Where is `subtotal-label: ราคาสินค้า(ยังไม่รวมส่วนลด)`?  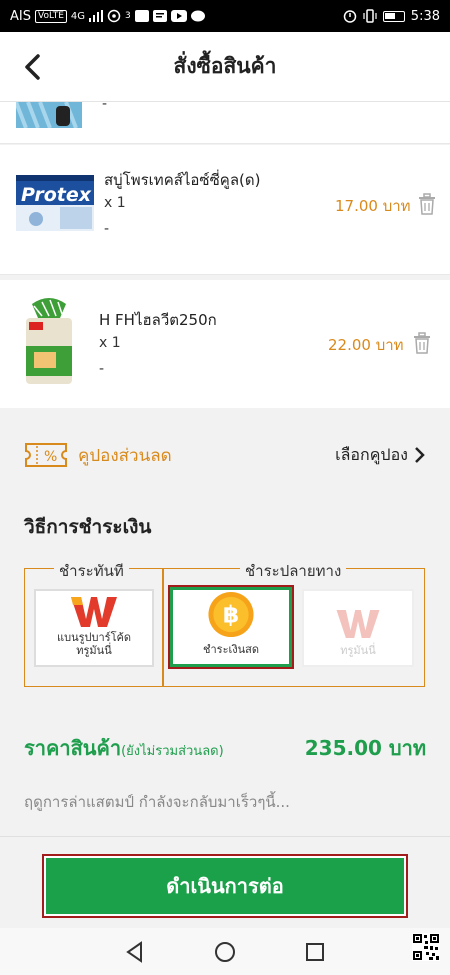
subtotal-label: ราคาสินค้า(ยังไม่รวมส่วนลด) is located at coordinates (124, 748).